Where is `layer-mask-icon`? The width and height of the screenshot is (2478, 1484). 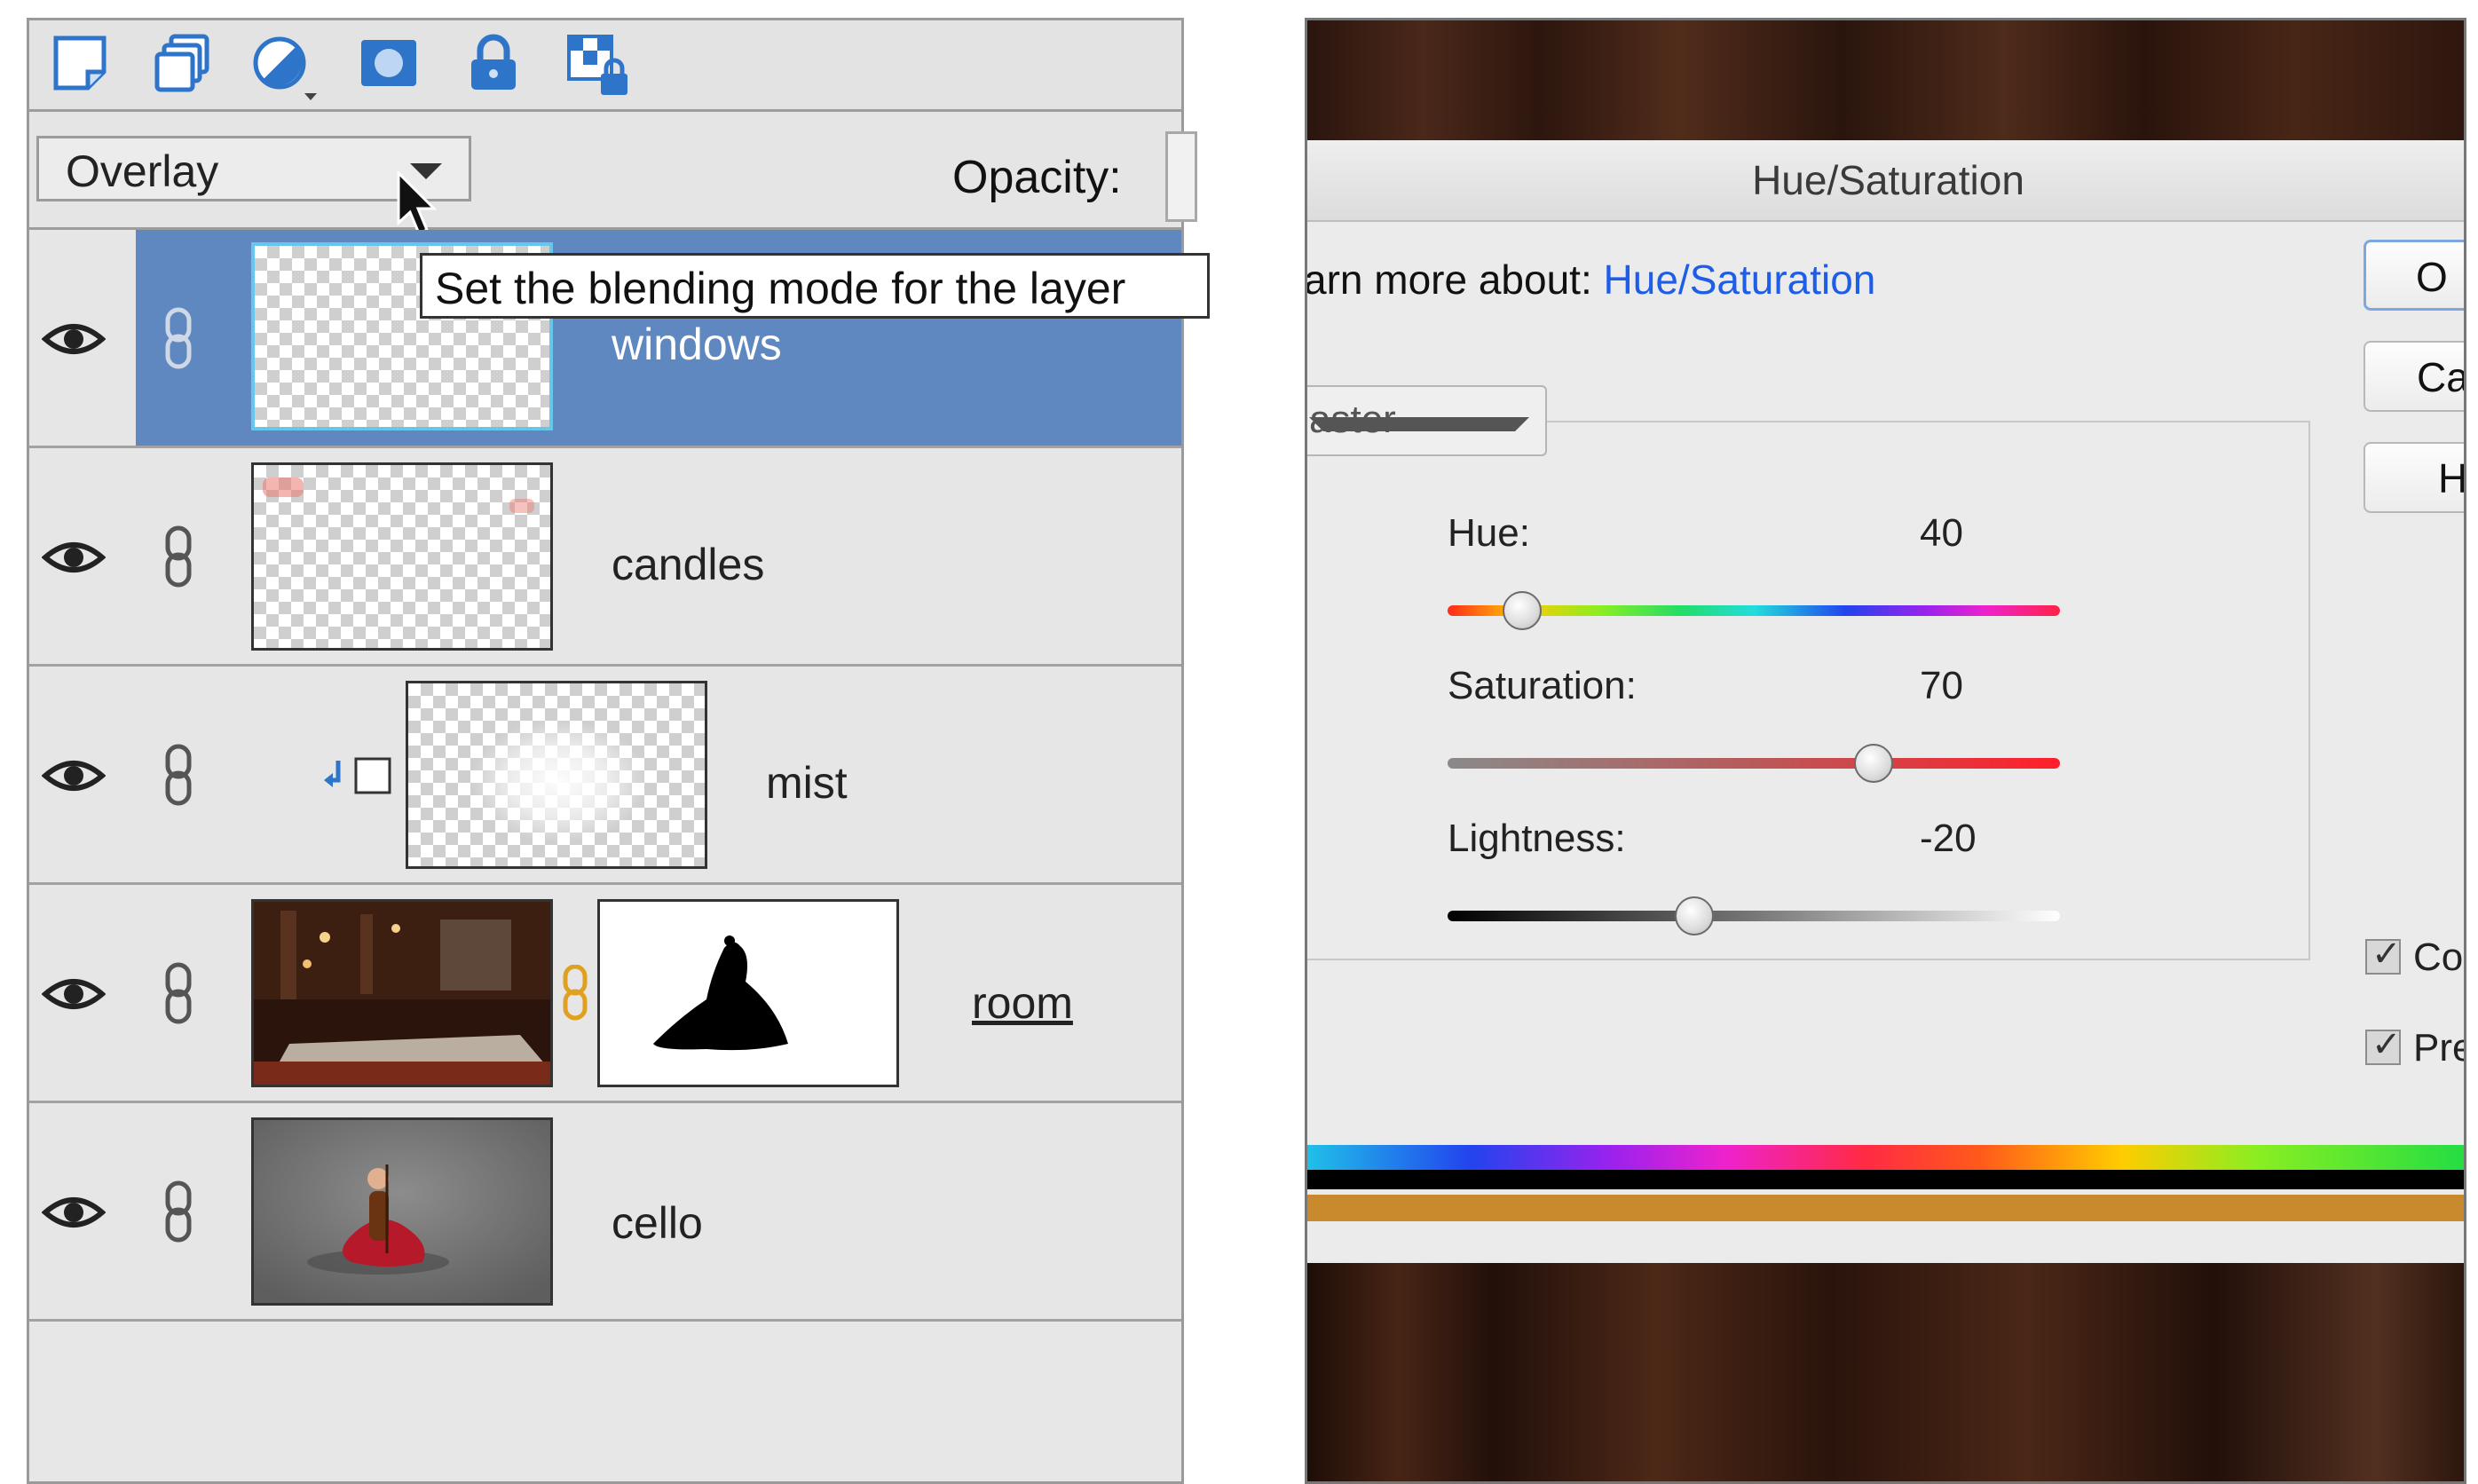 layer-mask-icon is located at coordinates (389, 64).